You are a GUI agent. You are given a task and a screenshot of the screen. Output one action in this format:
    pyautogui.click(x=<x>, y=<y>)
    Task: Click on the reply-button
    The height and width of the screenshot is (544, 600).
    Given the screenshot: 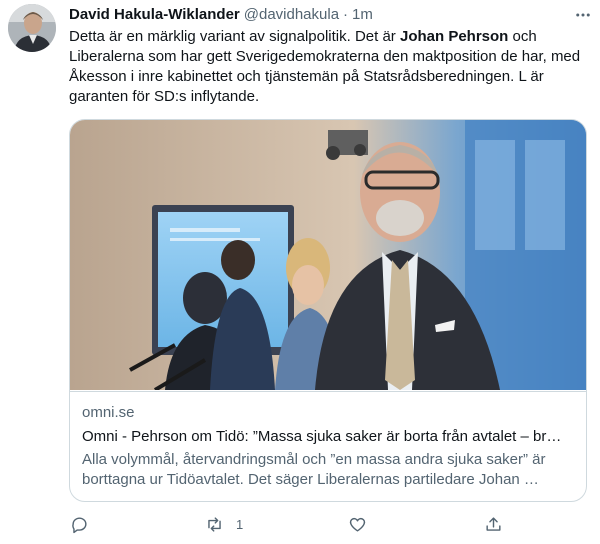 What is the action you would take?
    pyautogui.click(x=85, y=524)
    